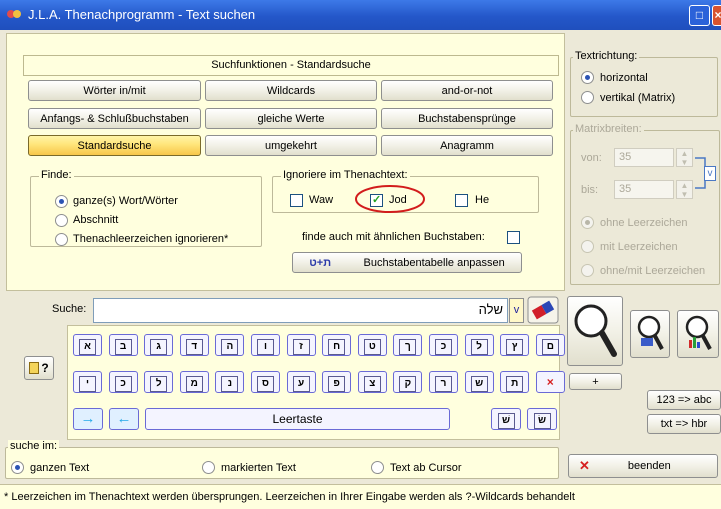  I want to click on finde-label: Finde:, so click(56, 175).